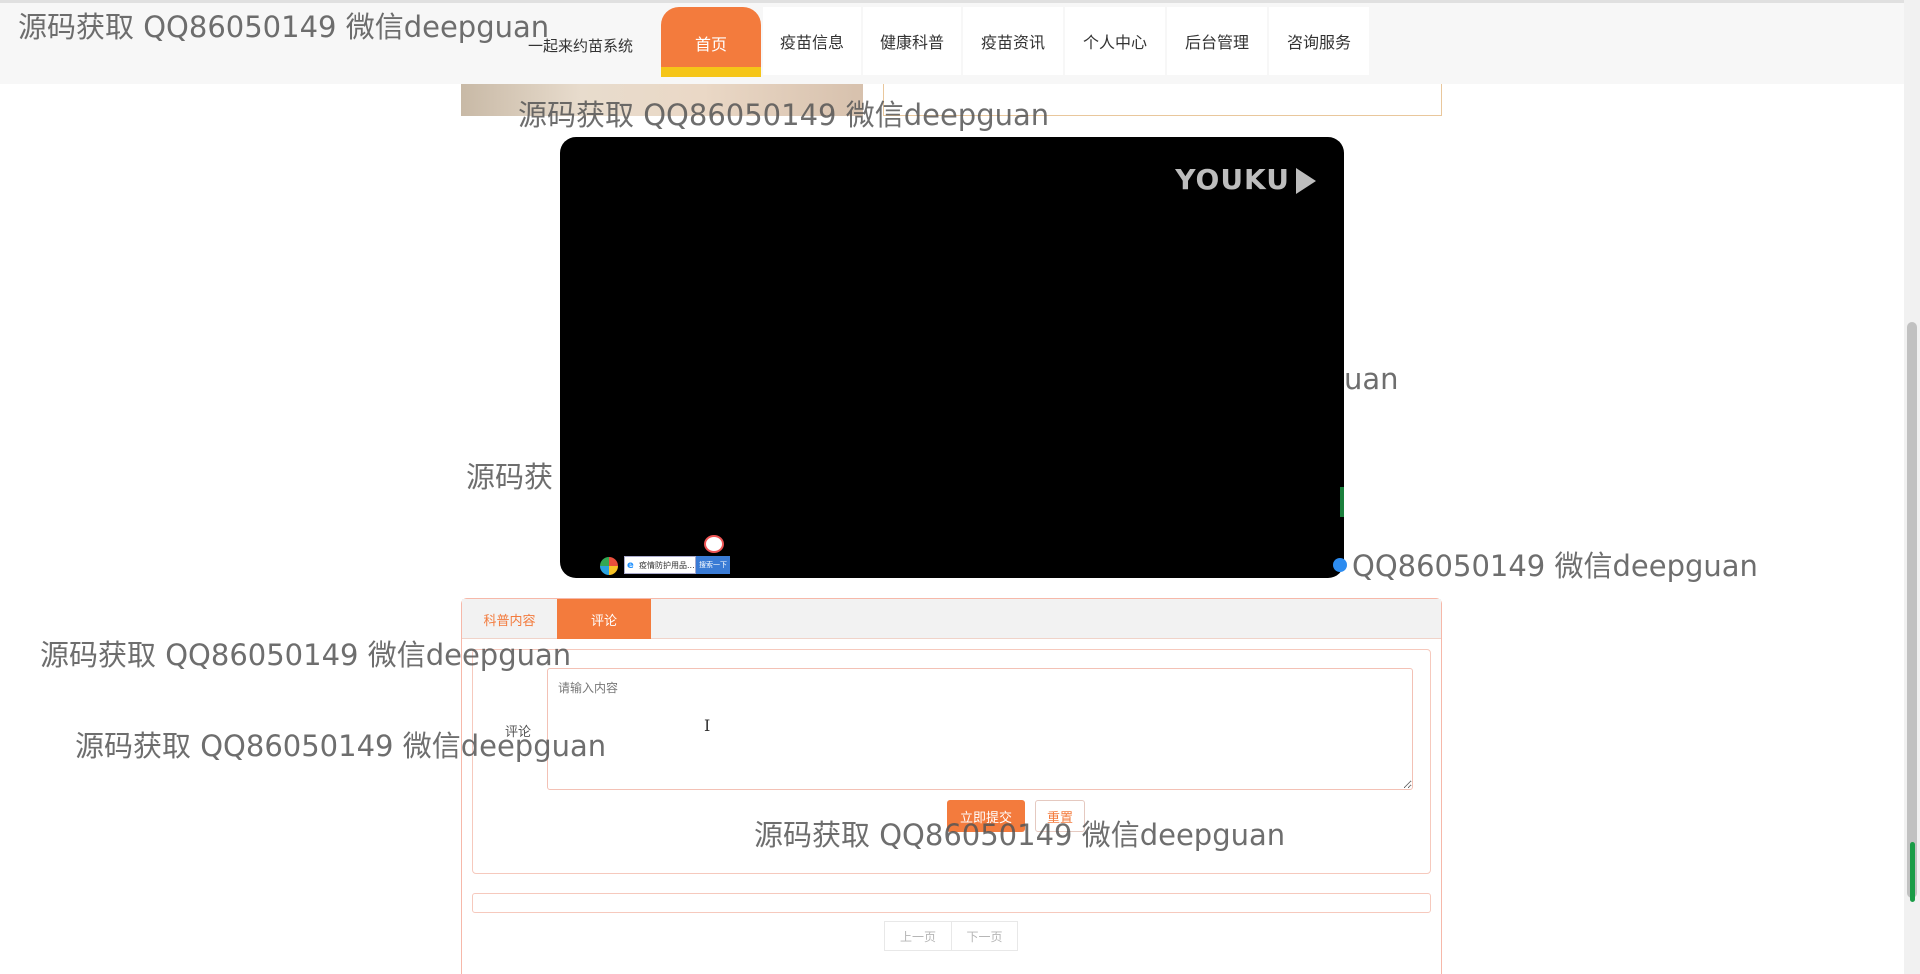 This screenshot has height=974, width=1920. I want to click on tab-comment: 评论, so click(604, 619).